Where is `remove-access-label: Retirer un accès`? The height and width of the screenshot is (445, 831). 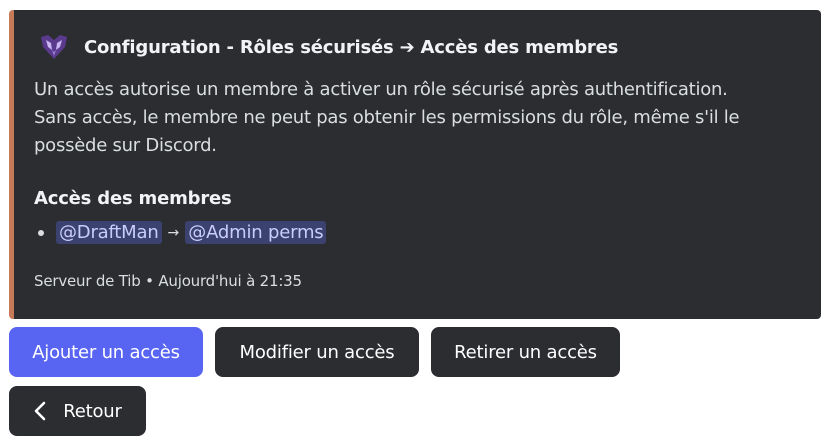 remove-access-label: Retirer un accès is located at coordinates (525, 352).